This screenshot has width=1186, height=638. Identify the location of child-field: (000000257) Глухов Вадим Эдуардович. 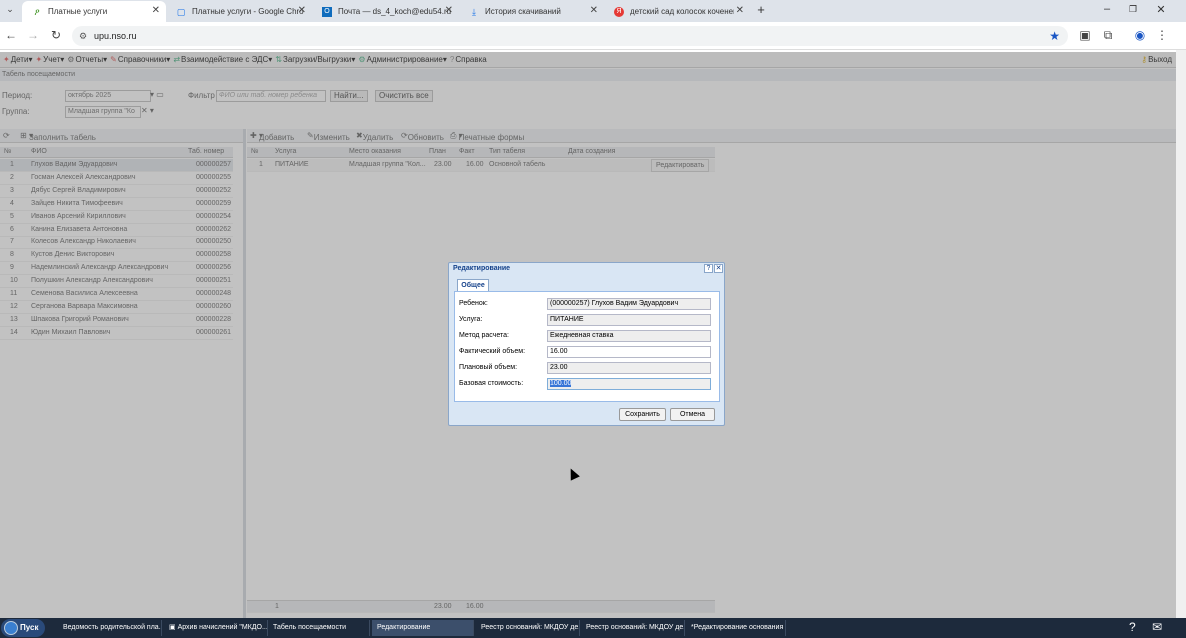
(629, 304).